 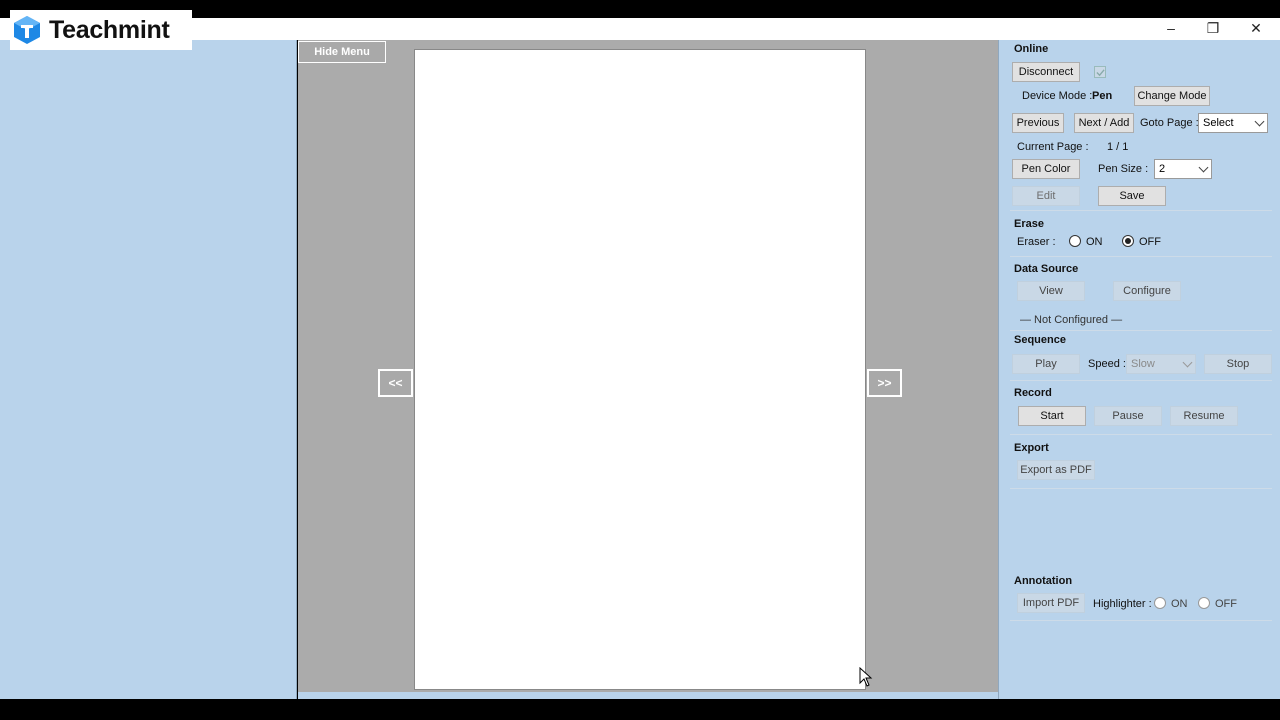 What do you see at coordinates (866, 677) in the screenshot?
I see `mouse-pointer-icon` at bounding box center [866, 677].